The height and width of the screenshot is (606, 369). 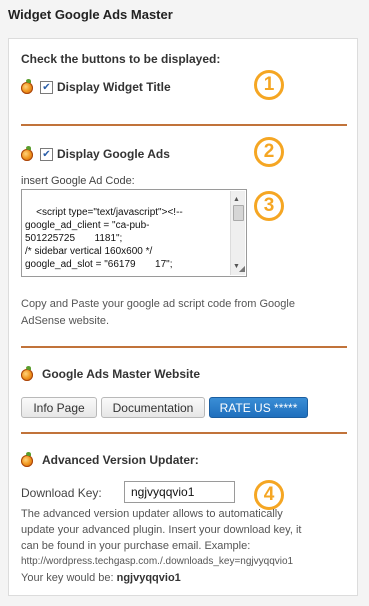 What do you see at coordinates (121, 374) in the screenshot?
I see `website-heading: Google Ads Master Website` at bounding box center [121, 374].